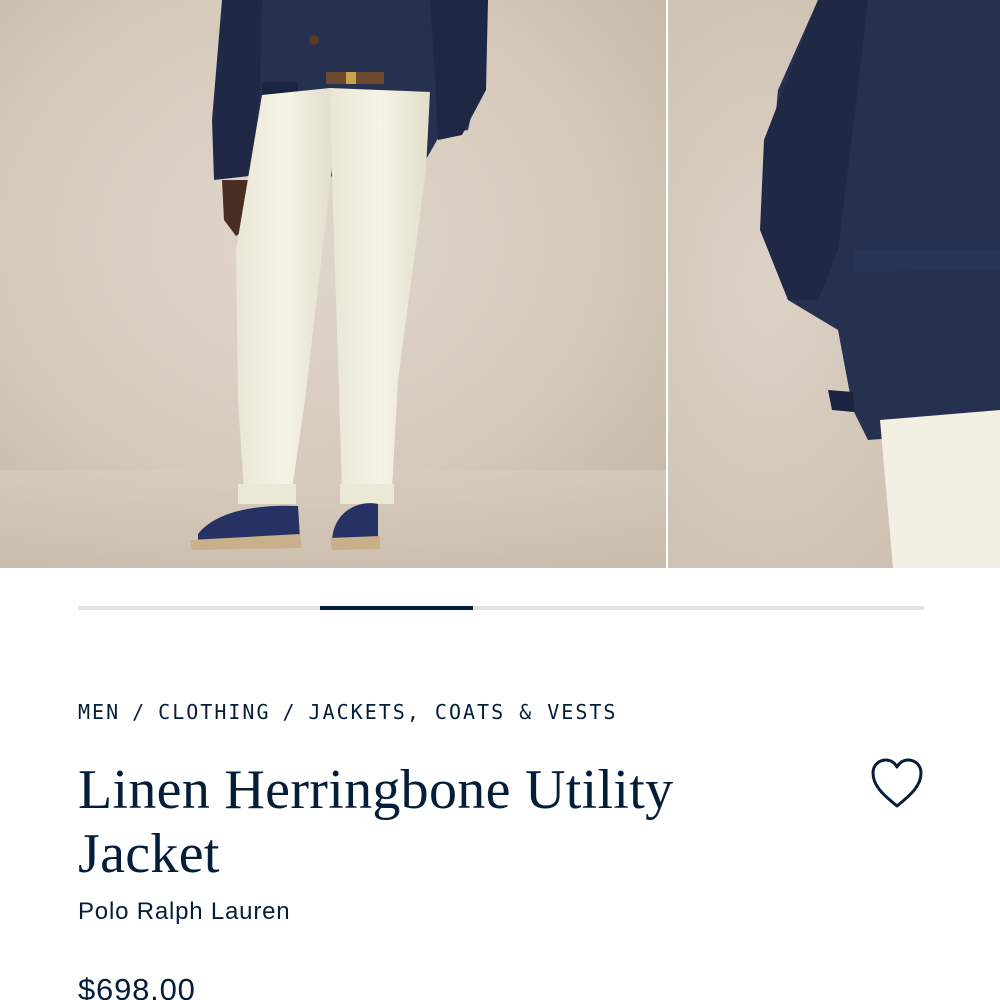 Image resolution: width=1000 pixels, height=1000 pixels. I want to click on heart-outline-icon, so click(897, 783).